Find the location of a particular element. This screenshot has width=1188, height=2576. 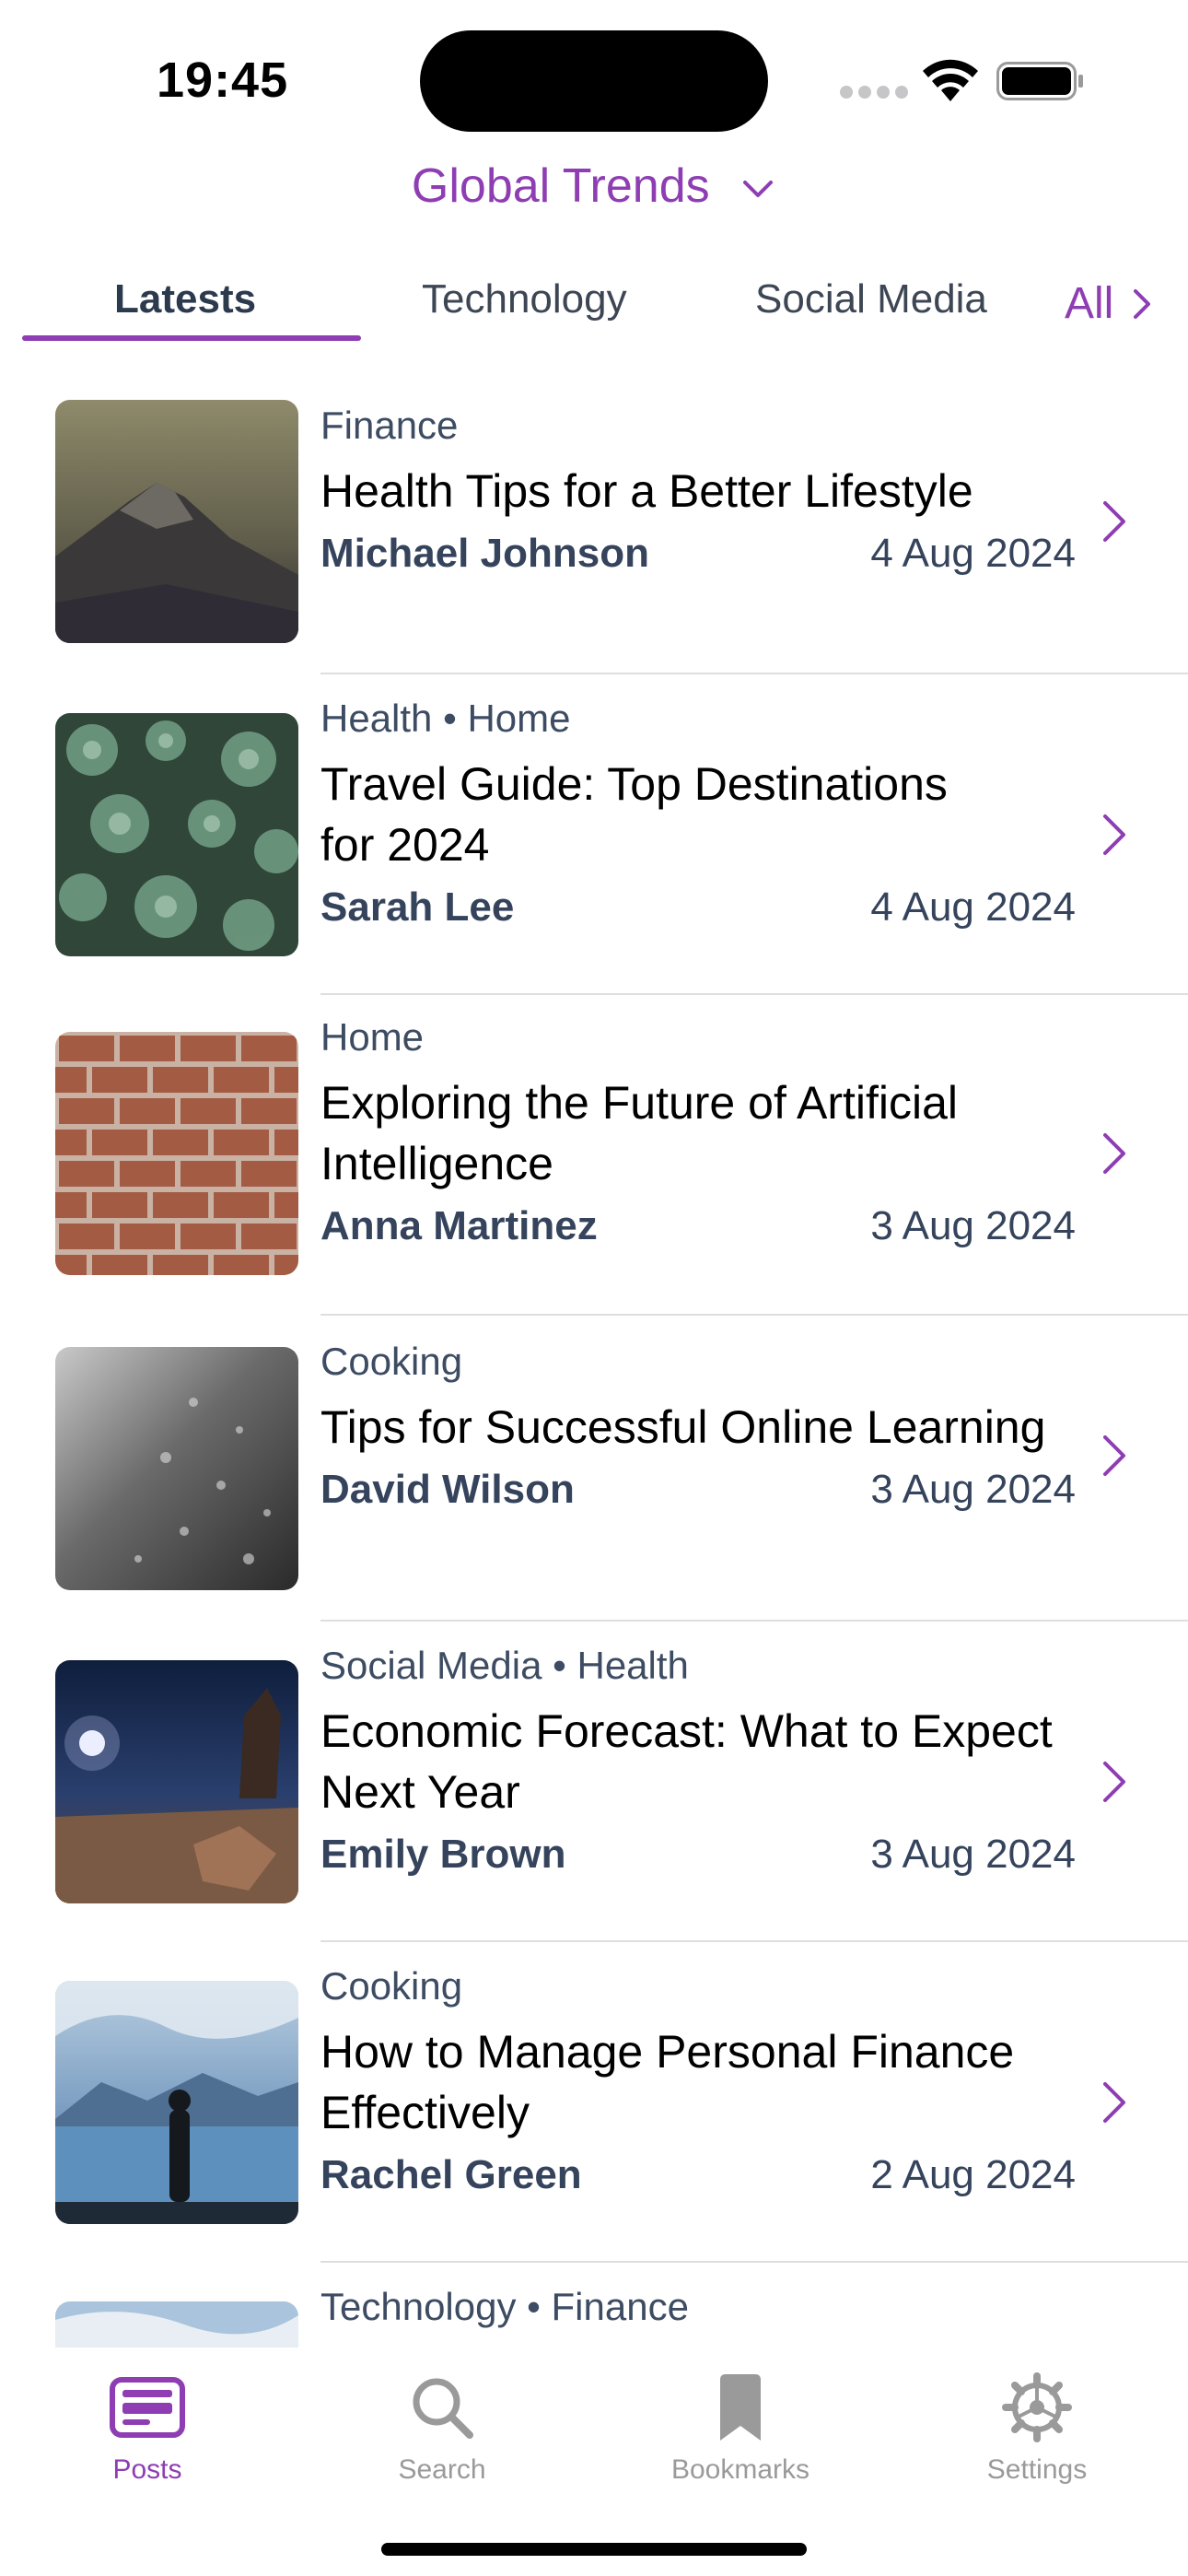

tab-all-button: All is located at coordinates (1109, 303).